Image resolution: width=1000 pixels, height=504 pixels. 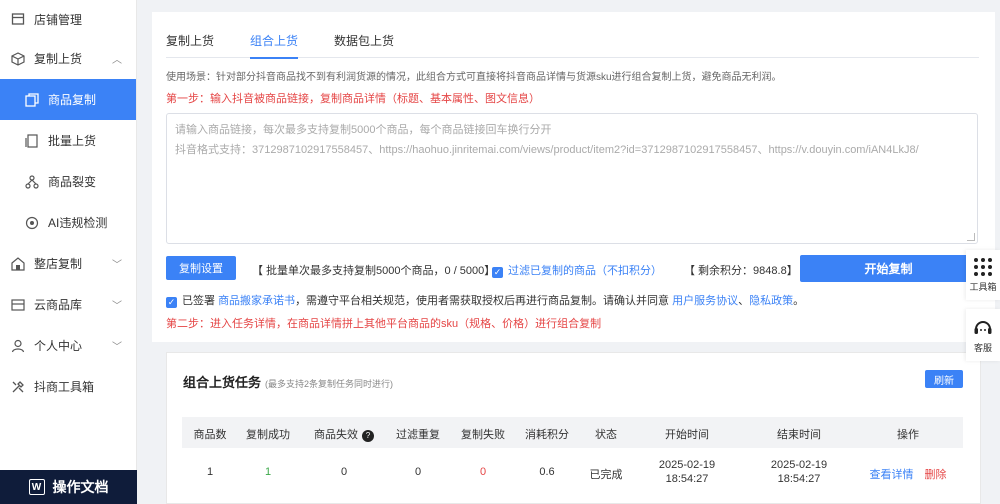 I want to click on sidebar-item-label: 复制上货, so click(x=58, y=59).